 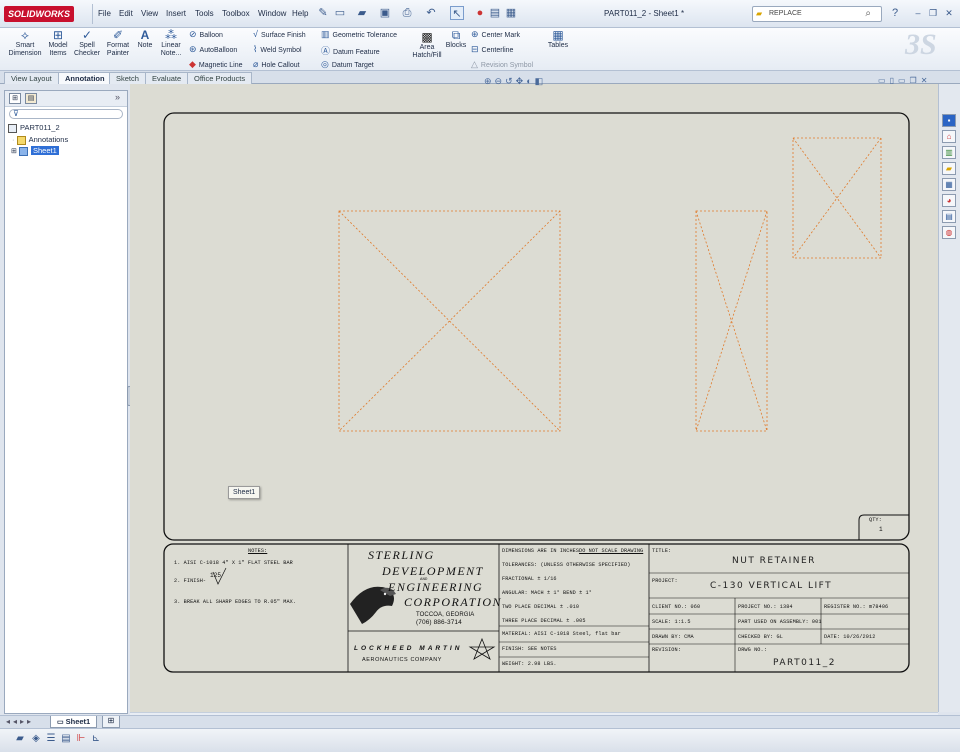 I want to click on sheet-nav-arrows-icon: ◂◂▸▸, so click(x=20, y=721).